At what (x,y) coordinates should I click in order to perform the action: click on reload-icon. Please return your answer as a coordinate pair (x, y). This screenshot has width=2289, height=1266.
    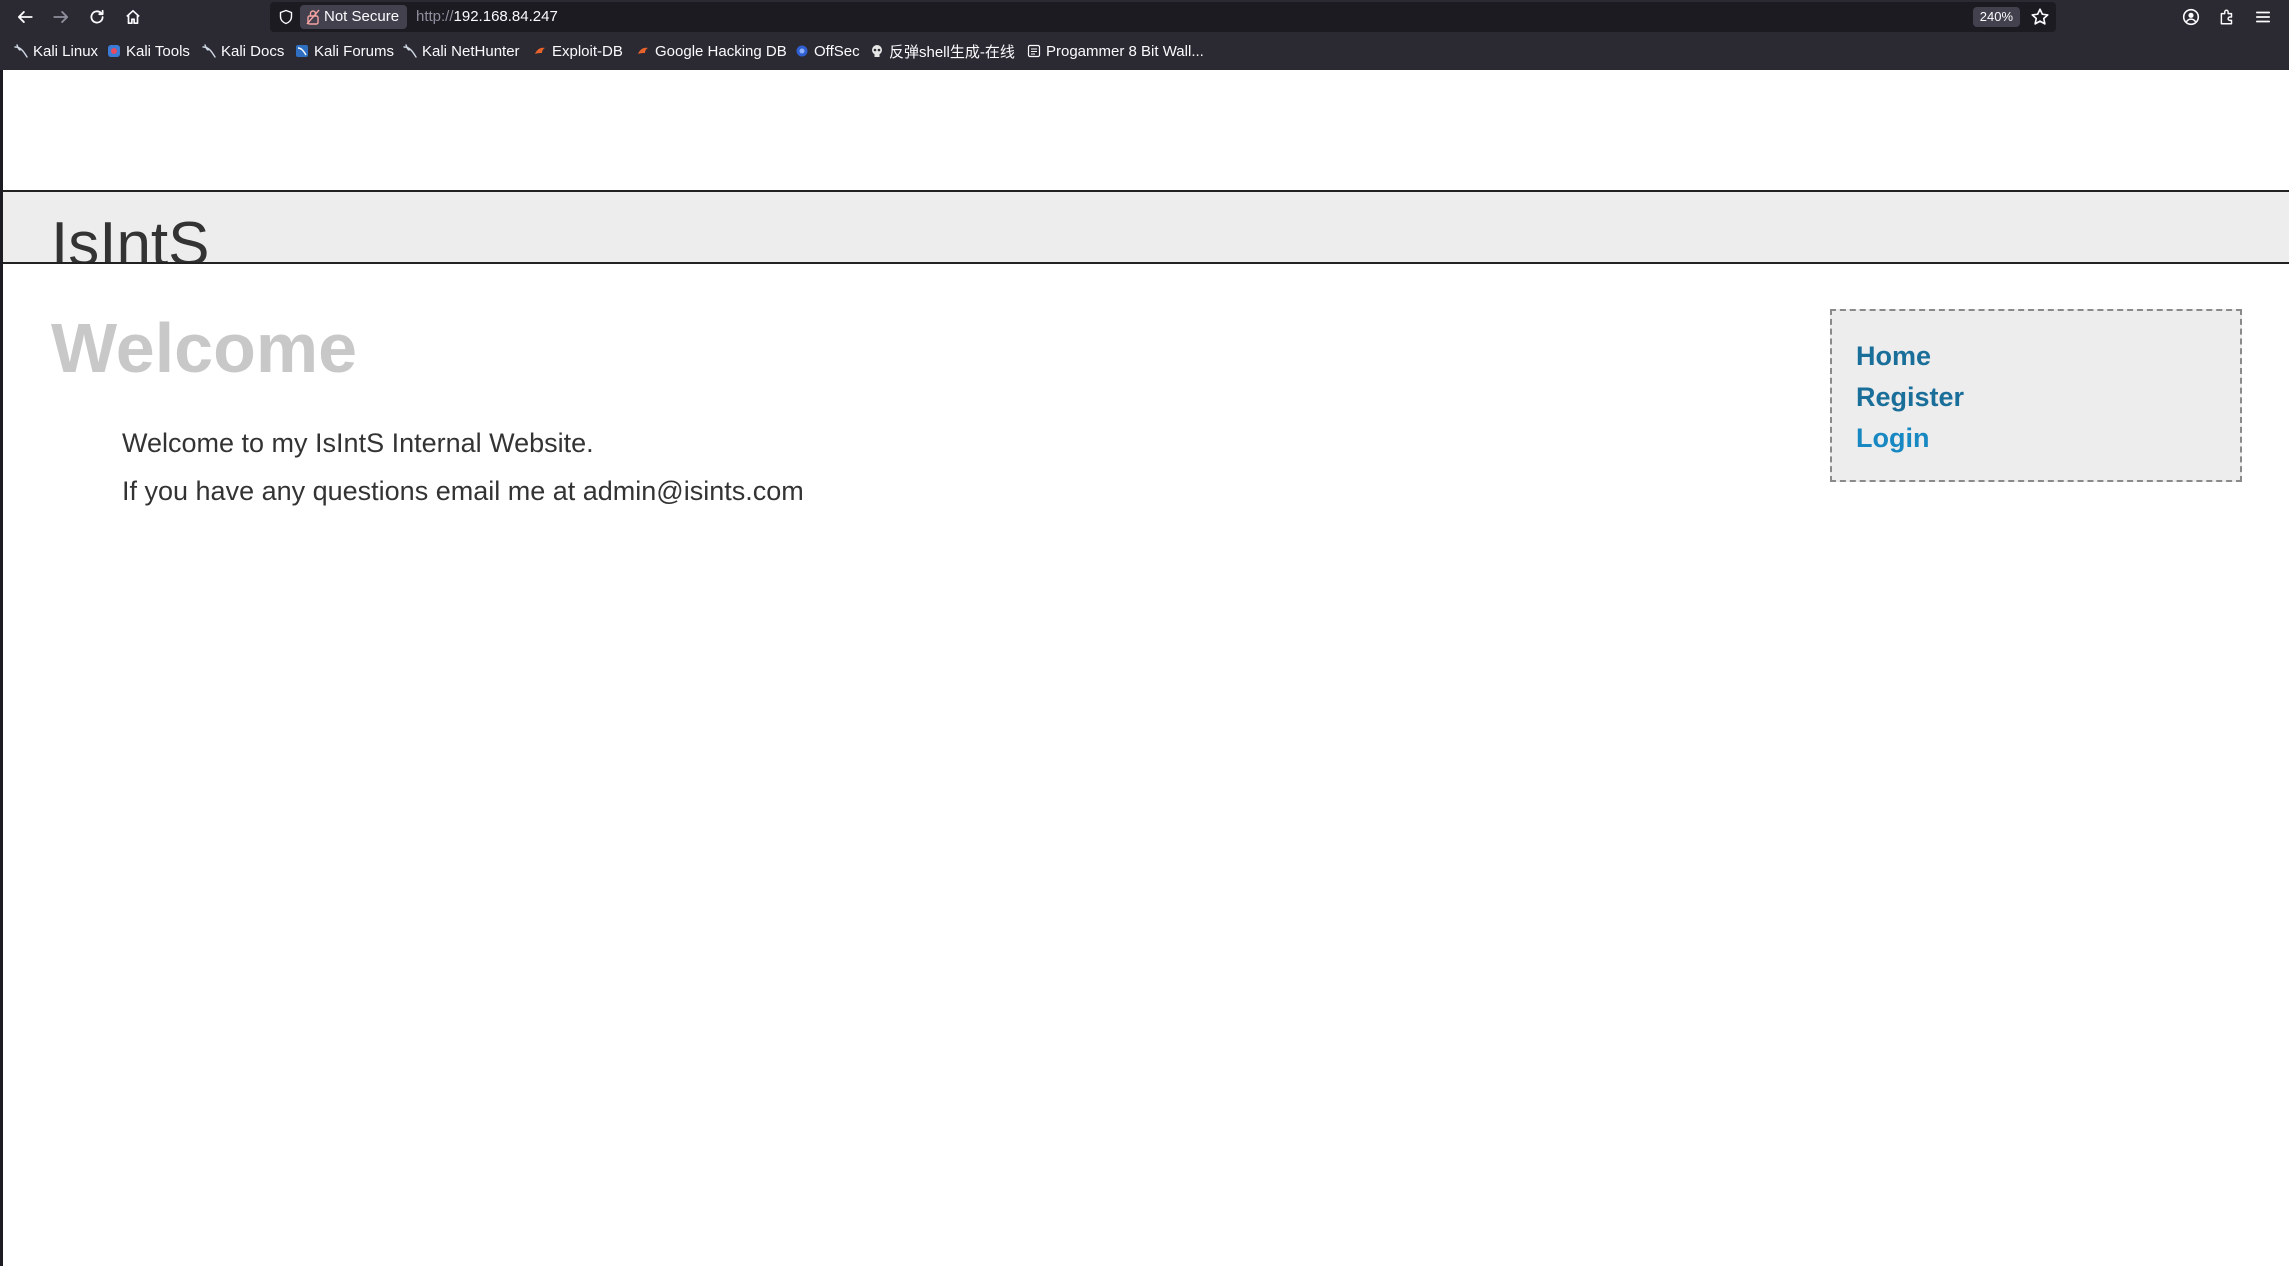
    Looking at the image, I should click on (97, 16).